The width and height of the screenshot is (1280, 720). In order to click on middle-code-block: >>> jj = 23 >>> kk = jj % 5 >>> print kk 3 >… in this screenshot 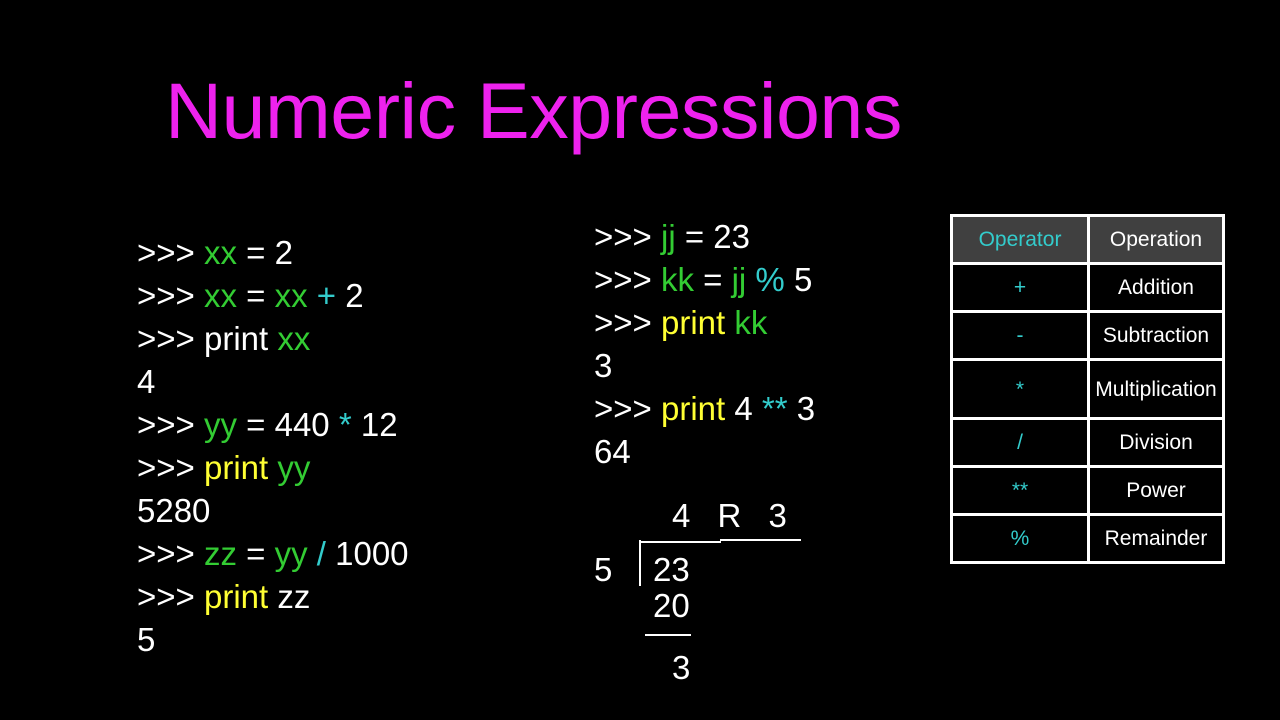, I will do `click(704, 344)`.